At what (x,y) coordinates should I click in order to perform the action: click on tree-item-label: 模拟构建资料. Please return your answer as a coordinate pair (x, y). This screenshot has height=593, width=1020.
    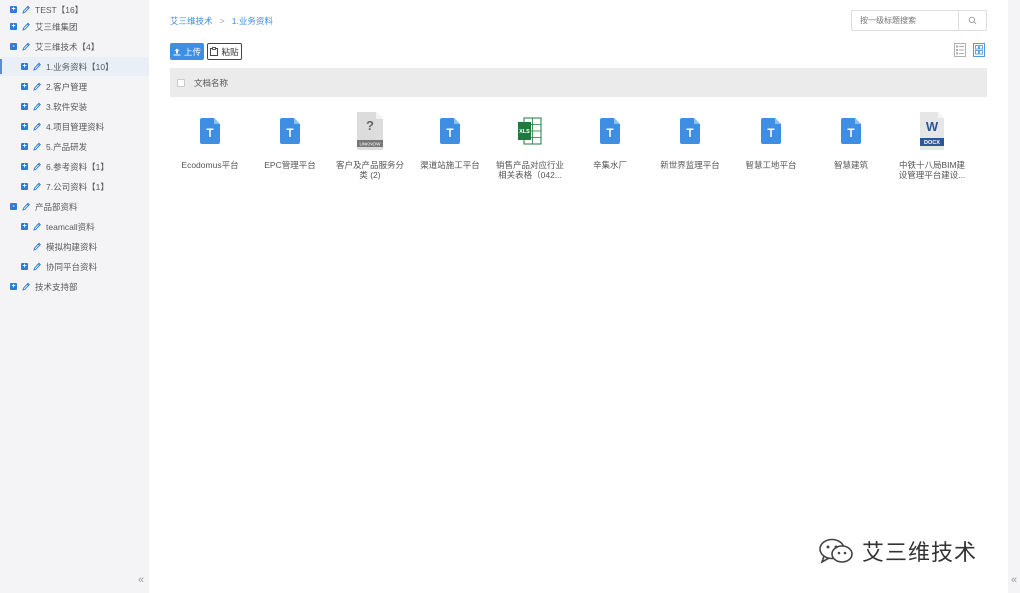
    Looking at the image, I should click on (72, 246).